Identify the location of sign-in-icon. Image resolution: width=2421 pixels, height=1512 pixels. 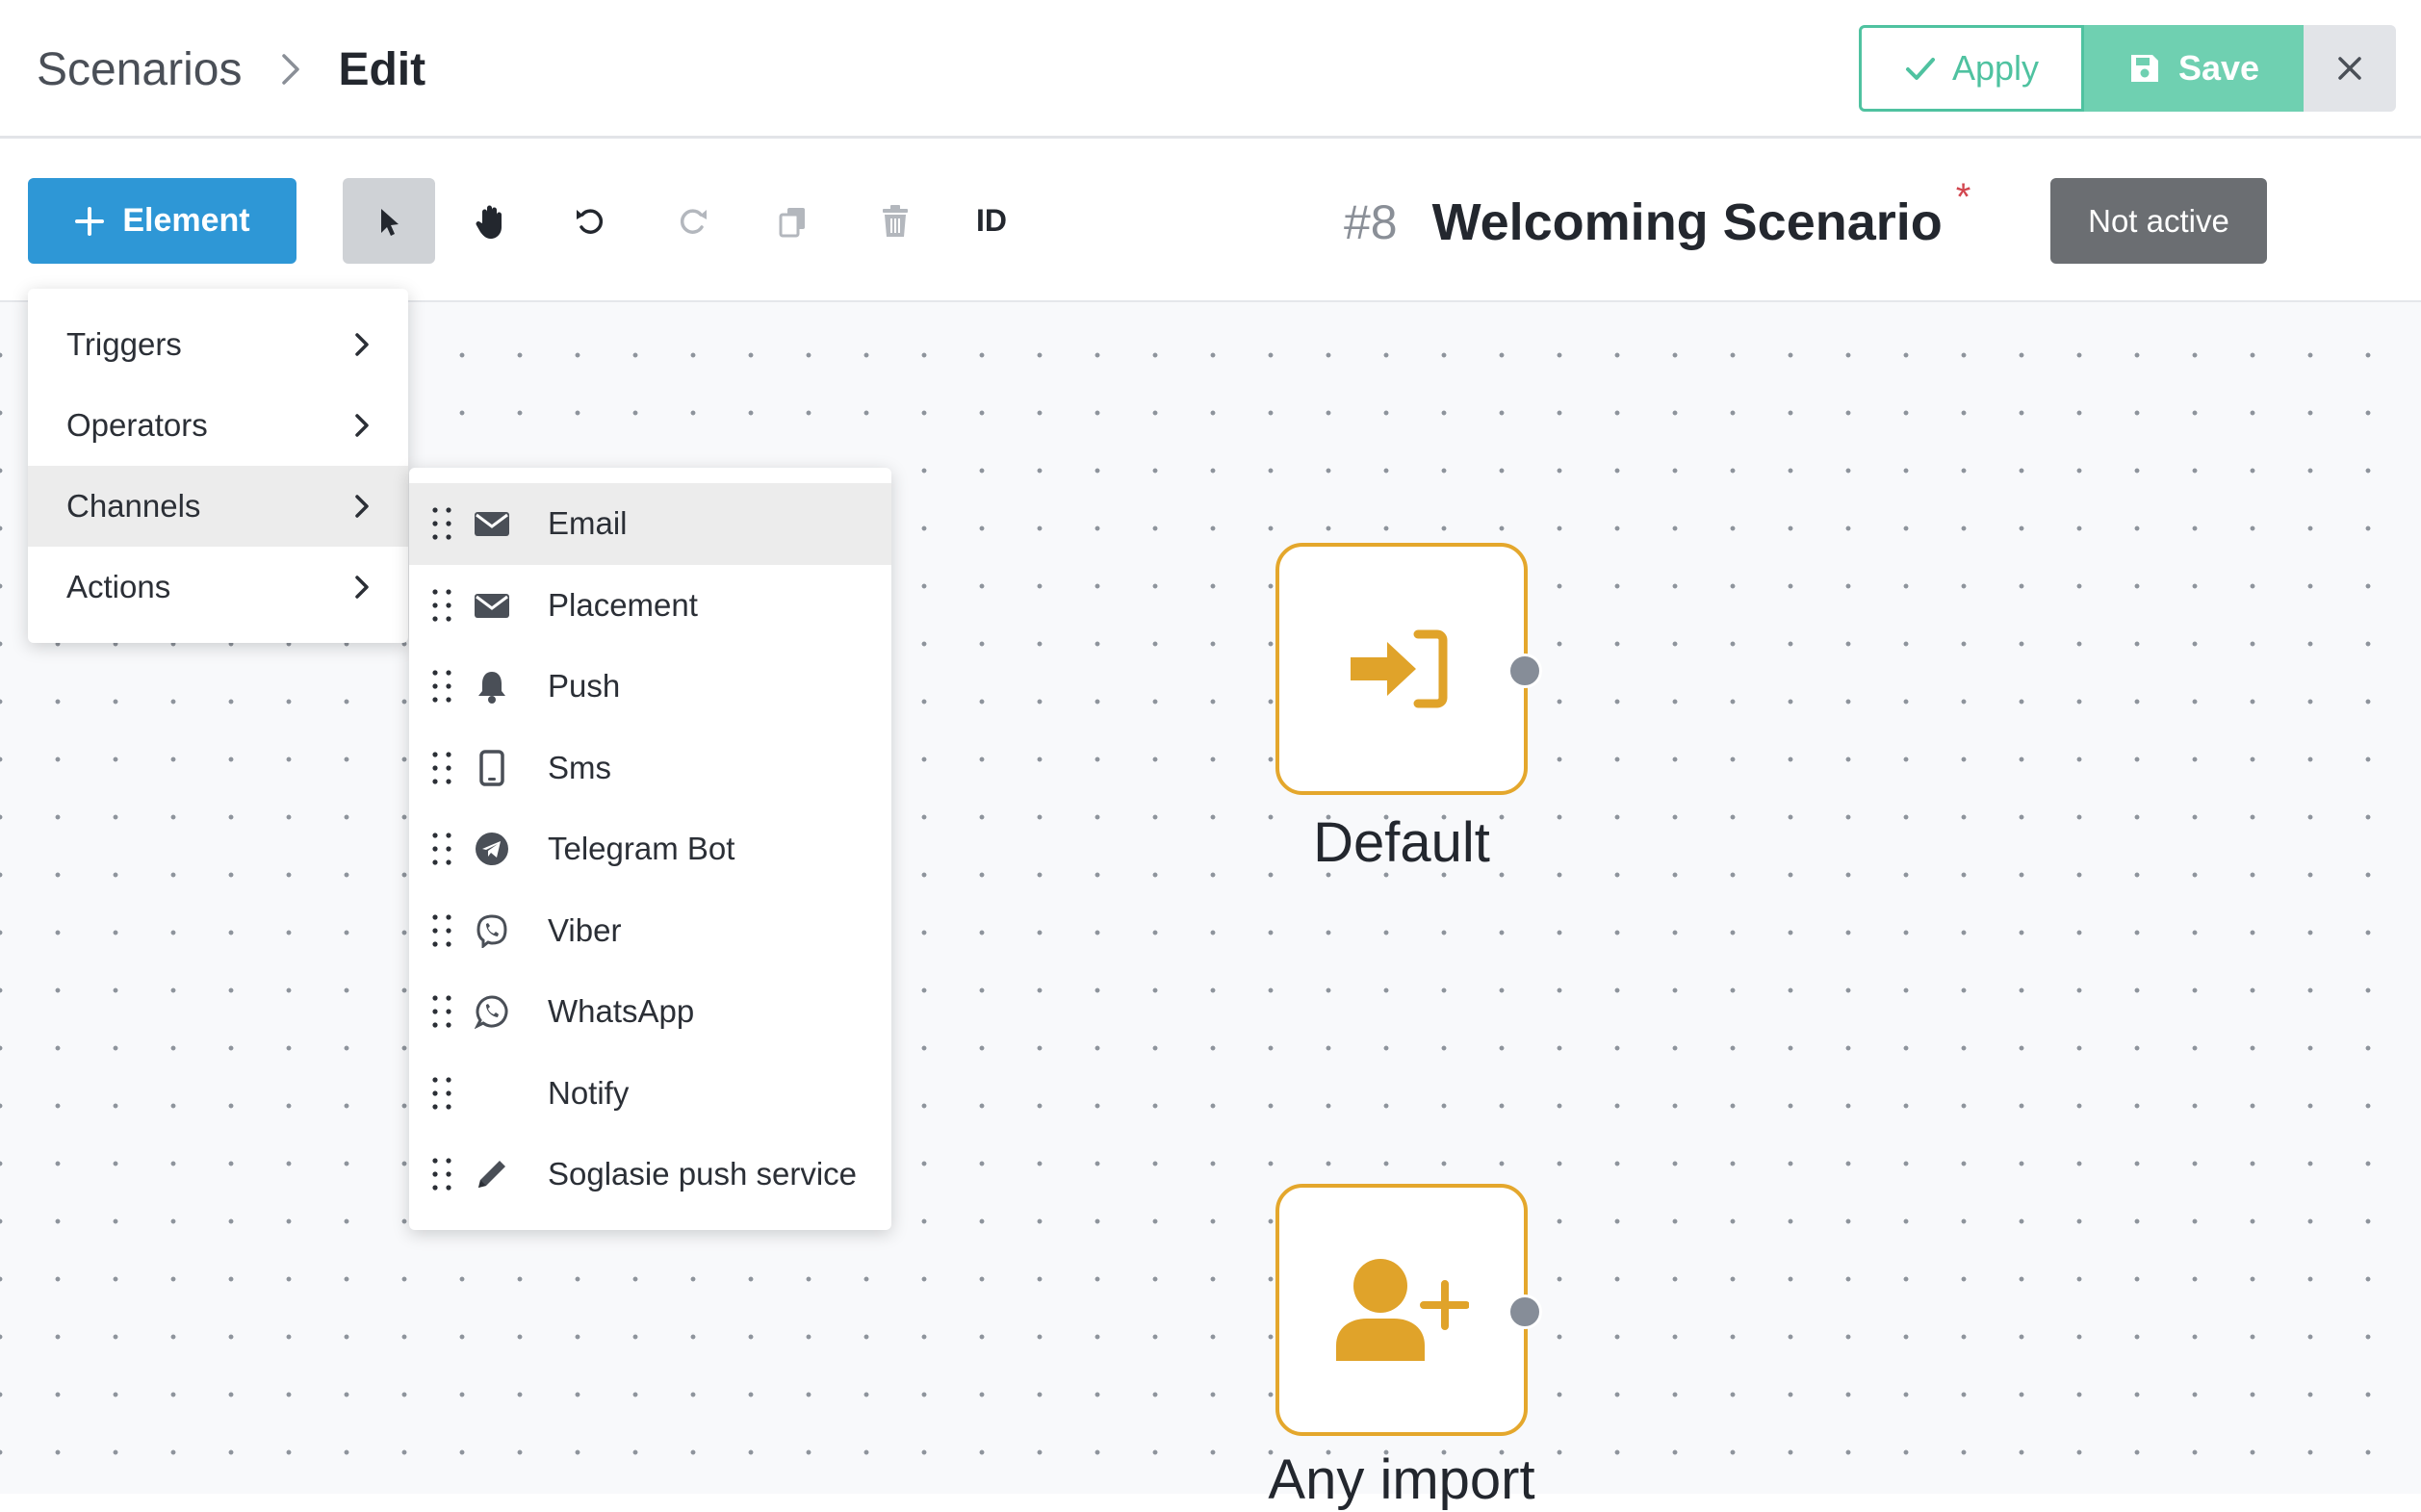
(1399, 668).